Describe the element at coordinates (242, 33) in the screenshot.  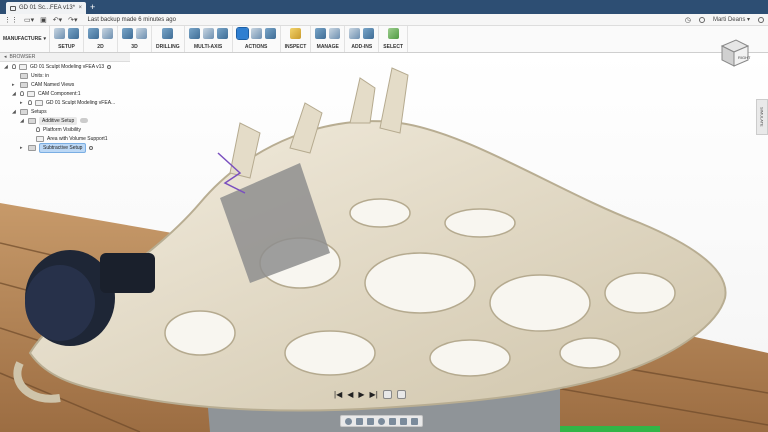
I see `simulate-icon` at that location.